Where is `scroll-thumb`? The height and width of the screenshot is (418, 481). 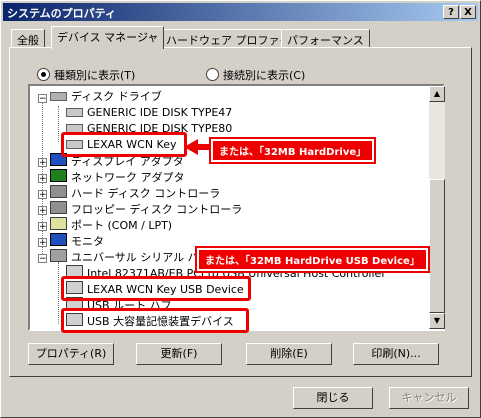 scroll-thumb is located at coordinates (437, 246).